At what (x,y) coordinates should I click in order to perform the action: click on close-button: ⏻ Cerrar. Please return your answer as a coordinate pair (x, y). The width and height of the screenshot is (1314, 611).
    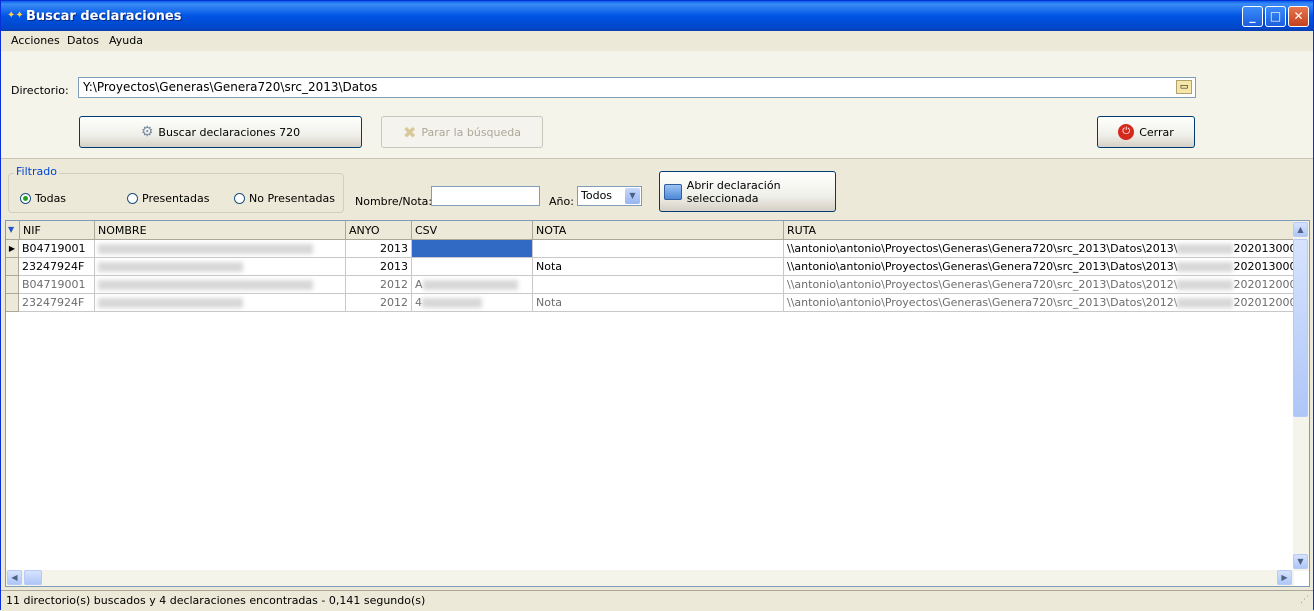
    Looking at the image, I should click on (1146, 132).